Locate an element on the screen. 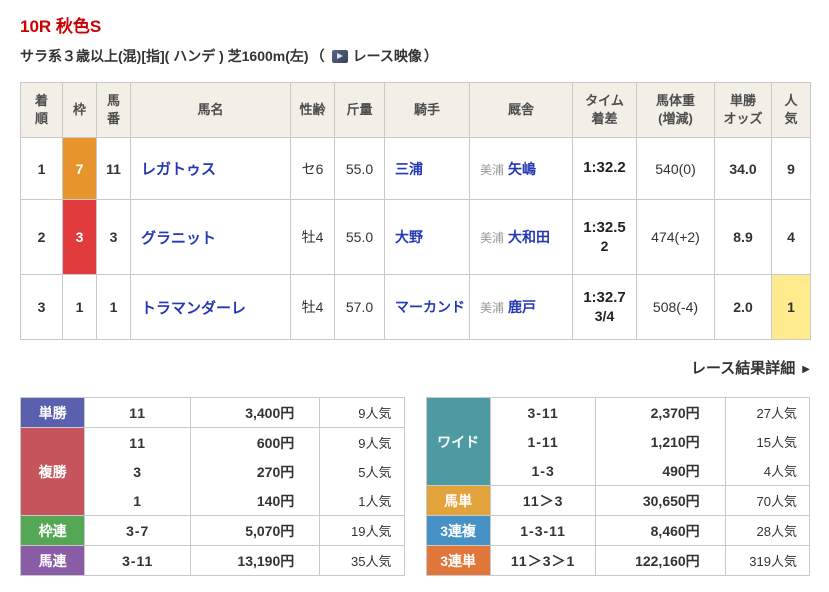 This screenshot has height=592, width=829. weight-cell: 55.0 is located at coordinates (359, 237).